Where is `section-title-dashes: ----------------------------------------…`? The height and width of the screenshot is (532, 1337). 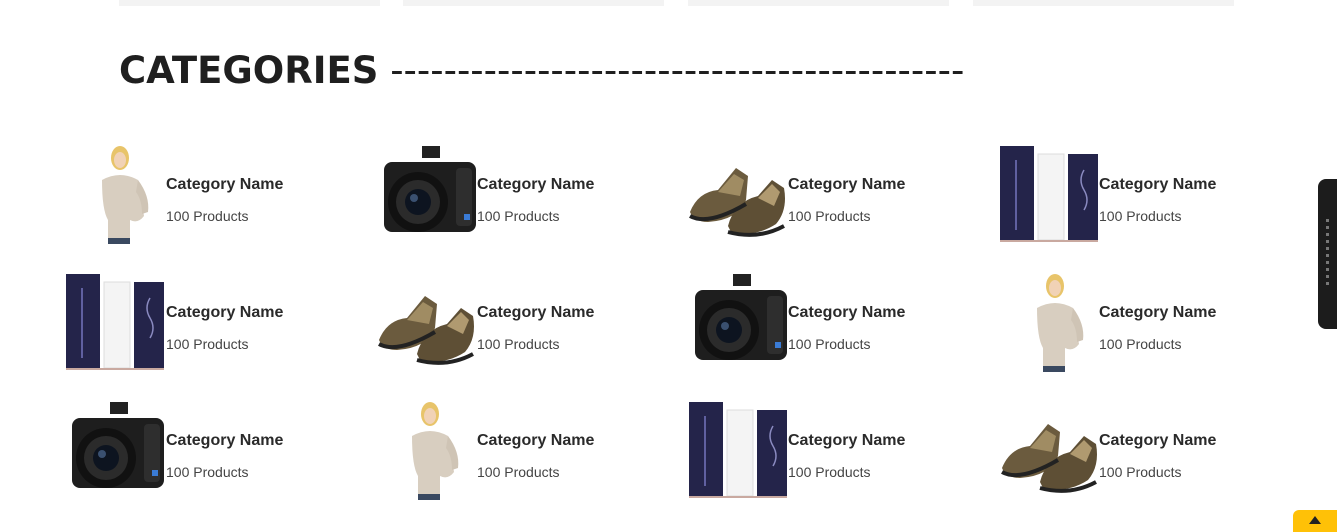
section-title-dashes: ----------------------------------------… is located at coordinates (677, 70).